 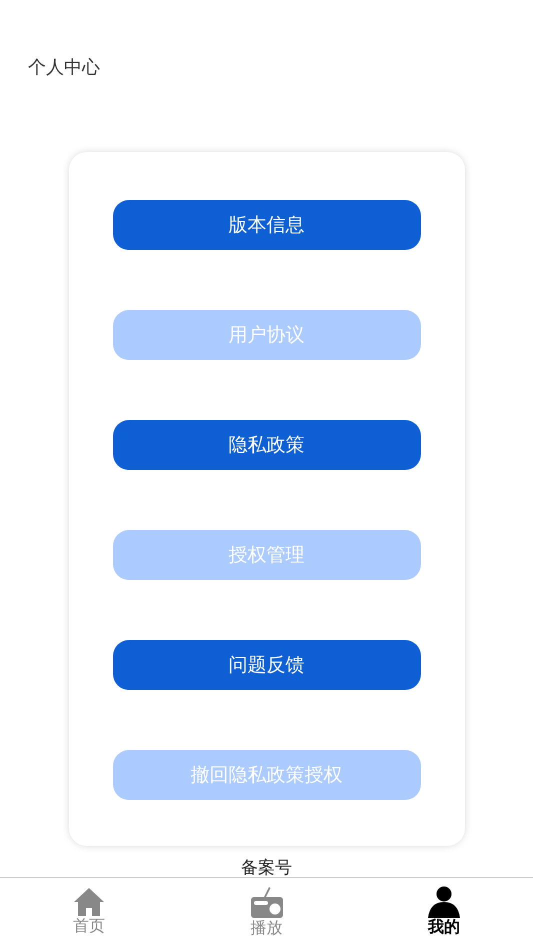 What do you see at coordinates (266, 665) in the screenshot?
I see `menu-button: 问题反馈` at bounding box center [266, 665].